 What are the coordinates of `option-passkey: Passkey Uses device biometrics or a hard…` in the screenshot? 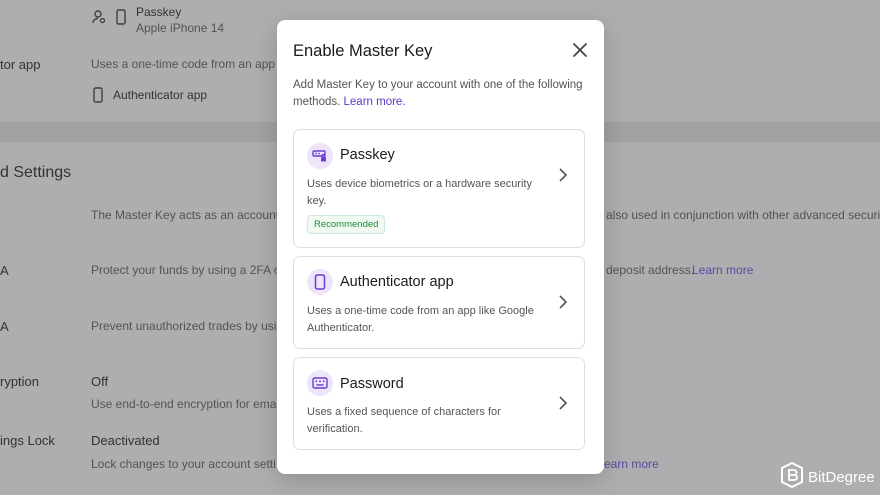 It's located at (439, 188).